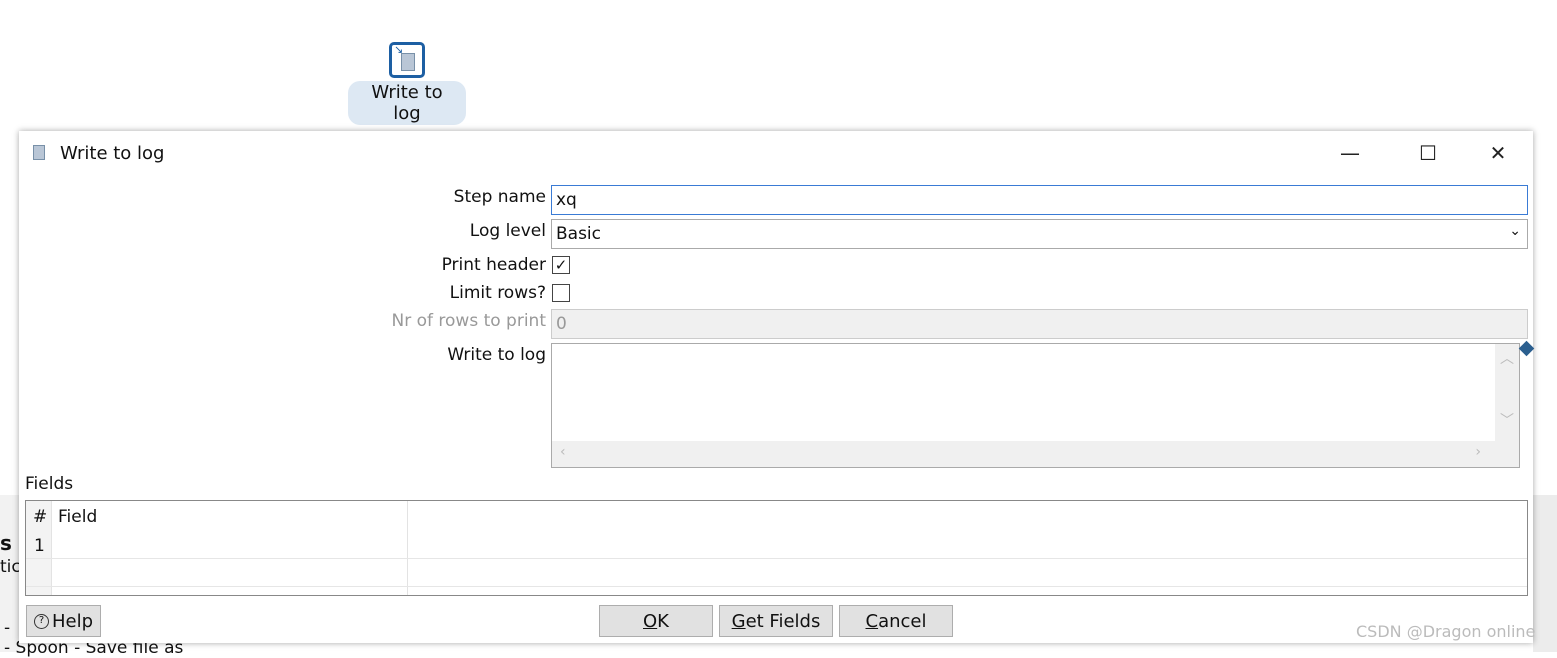 The image size is (1557, 658). Describe the element at coordinates (1039, 200) in the screenshot. I see `step-name-input: xq` at that location.